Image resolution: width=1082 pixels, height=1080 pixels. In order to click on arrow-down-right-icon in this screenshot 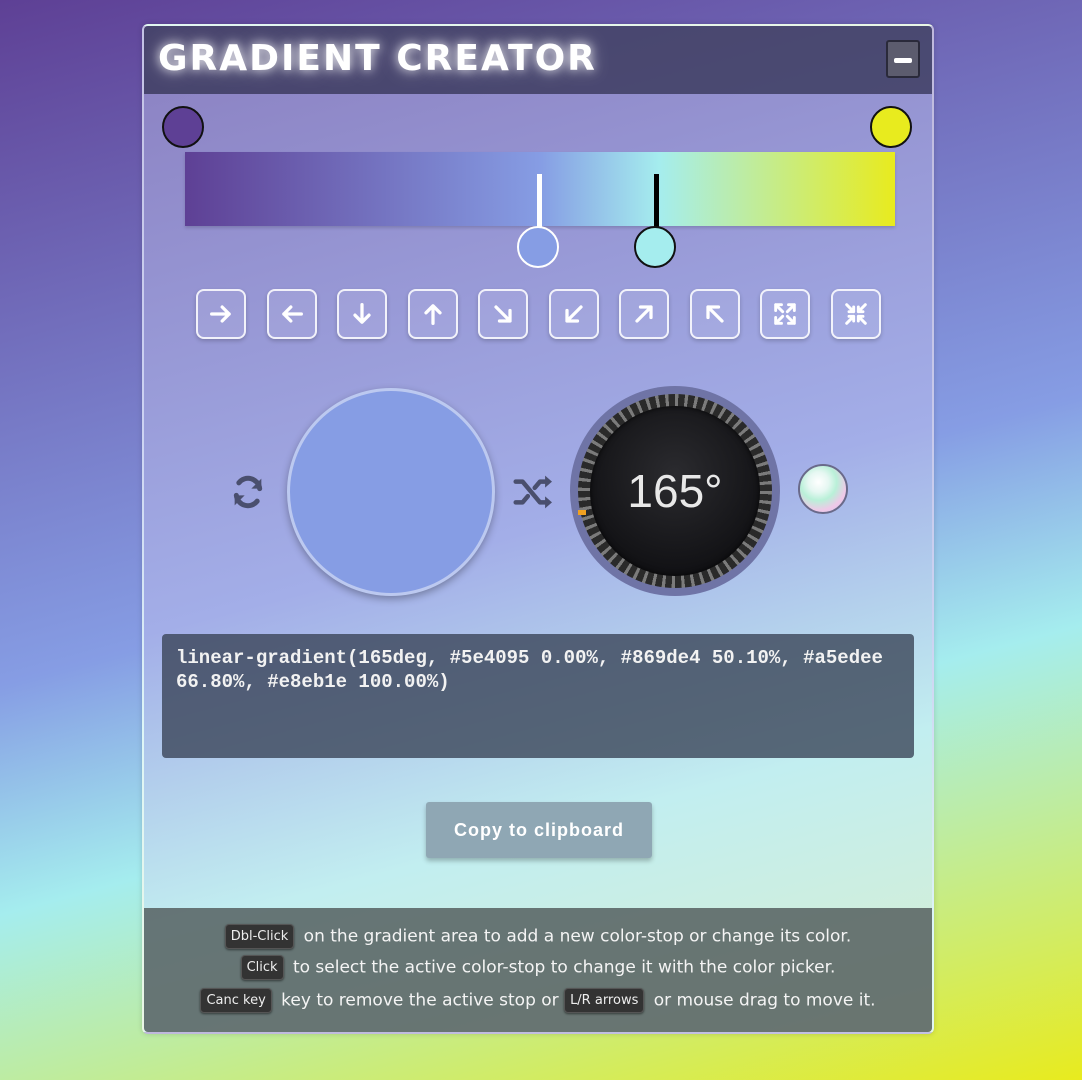, I will do `click(503, 314)`.